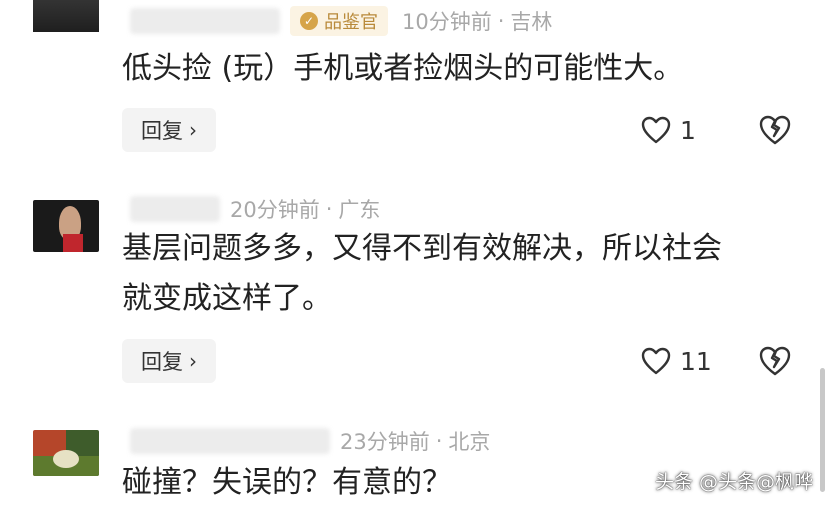 The image size is (827, 508). I want to click on comment-text: 低头捡 (玩）手机或者捡烟头的可能性大。, so click(402, 69).